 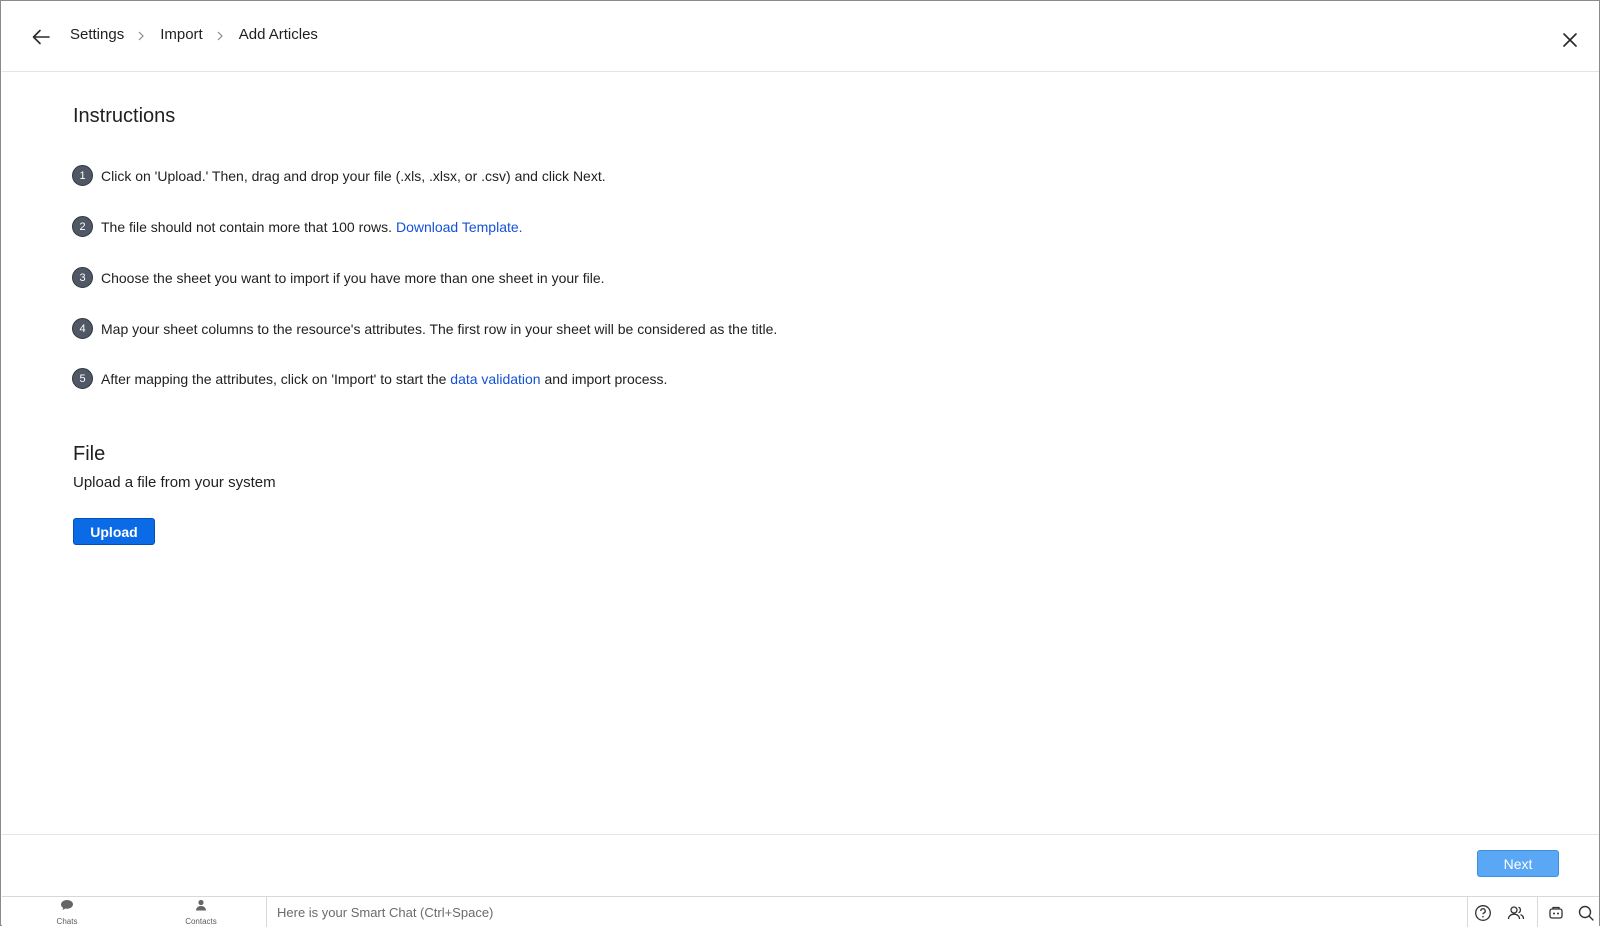 What do you see at coordinates (278, 34) in the screenshot?
I see `breadcrumb-add-articles: Add Articles` at bounding box center [278, 34].